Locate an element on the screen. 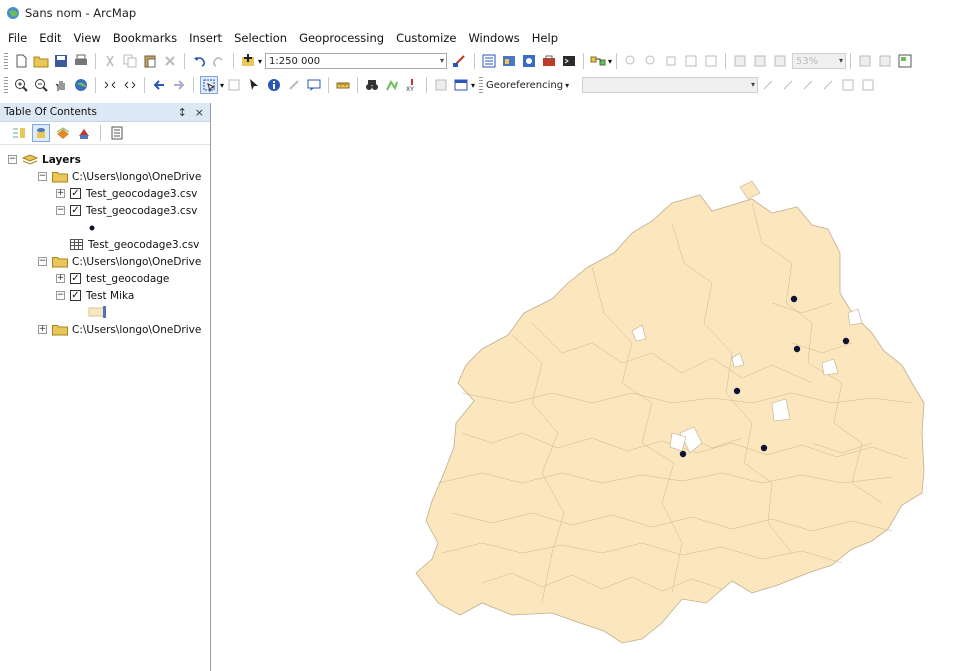 The width and height of the screenshot is (971, 671). shift-icon is located at coordinates (788, 85).